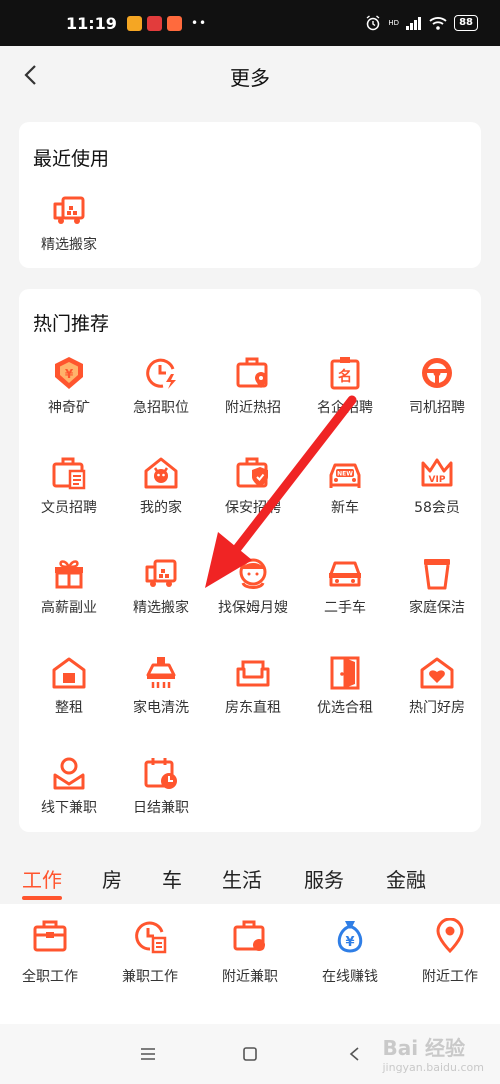  I want to click on hot-item-58-vip: VIP 58会员, so click(437, 491).